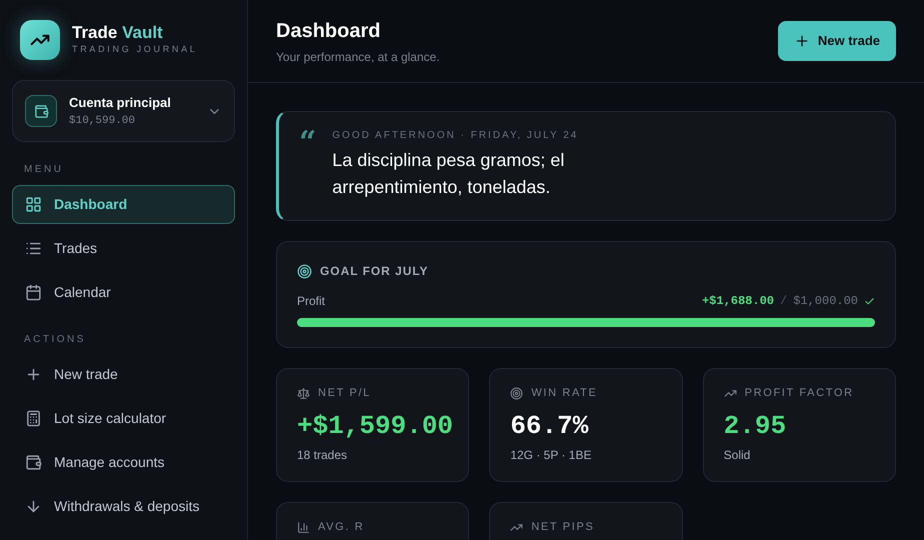 The width and height of the screenshot is (924, 540). I want to click on stat-value: 66.7%, so click(550, 426).